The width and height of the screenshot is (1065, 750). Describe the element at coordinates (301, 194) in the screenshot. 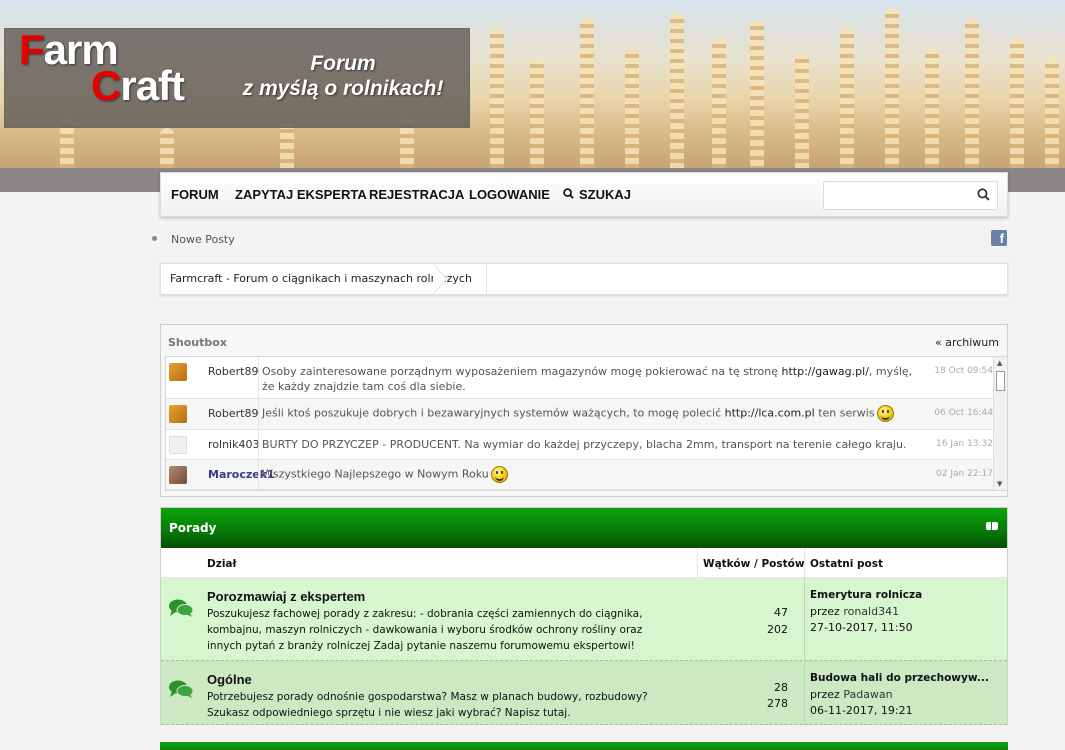

I see `nav-ask-expert: ZAPYTAJ EKSPERTA` at that location.